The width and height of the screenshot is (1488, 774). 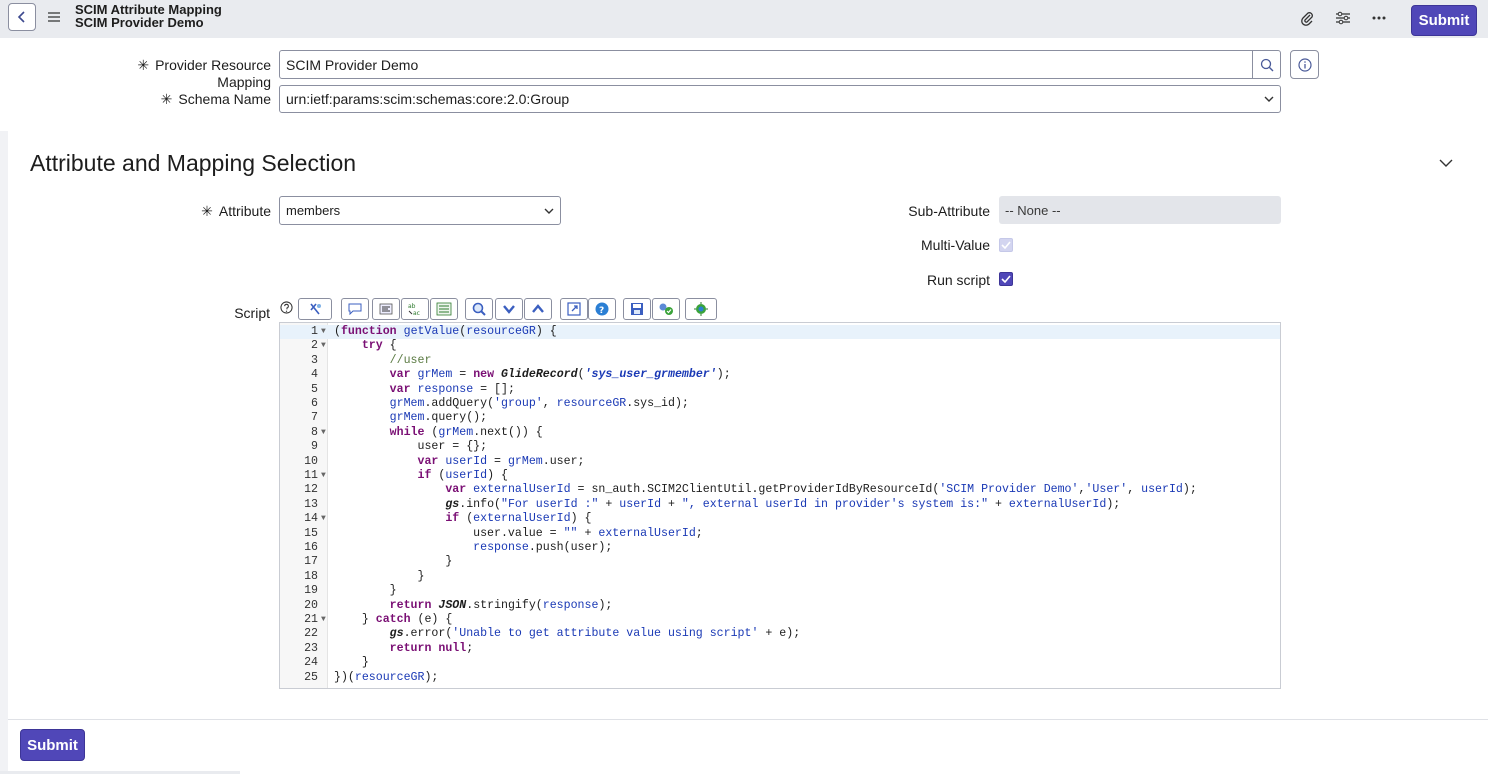 What do you see at coordinates (780, 390) in the screenshot?
I see `code-line: 5 var response = [];` at bounding box center [780, 390].